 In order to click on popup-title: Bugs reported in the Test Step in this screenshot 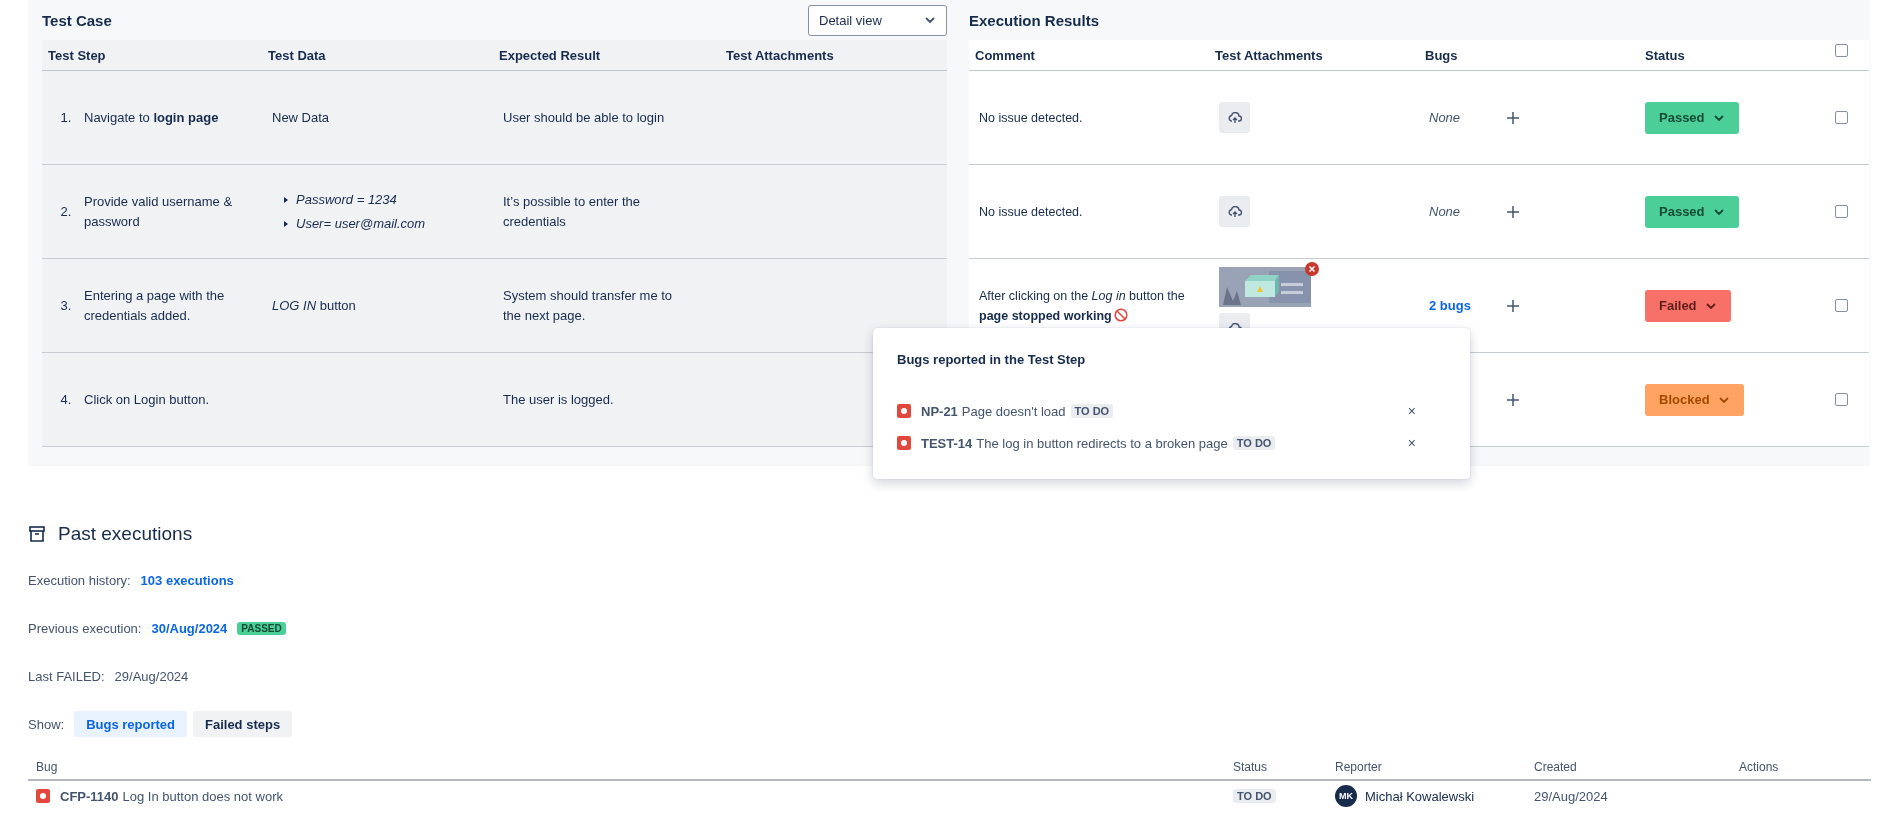, I will do `click(992, 359)`.